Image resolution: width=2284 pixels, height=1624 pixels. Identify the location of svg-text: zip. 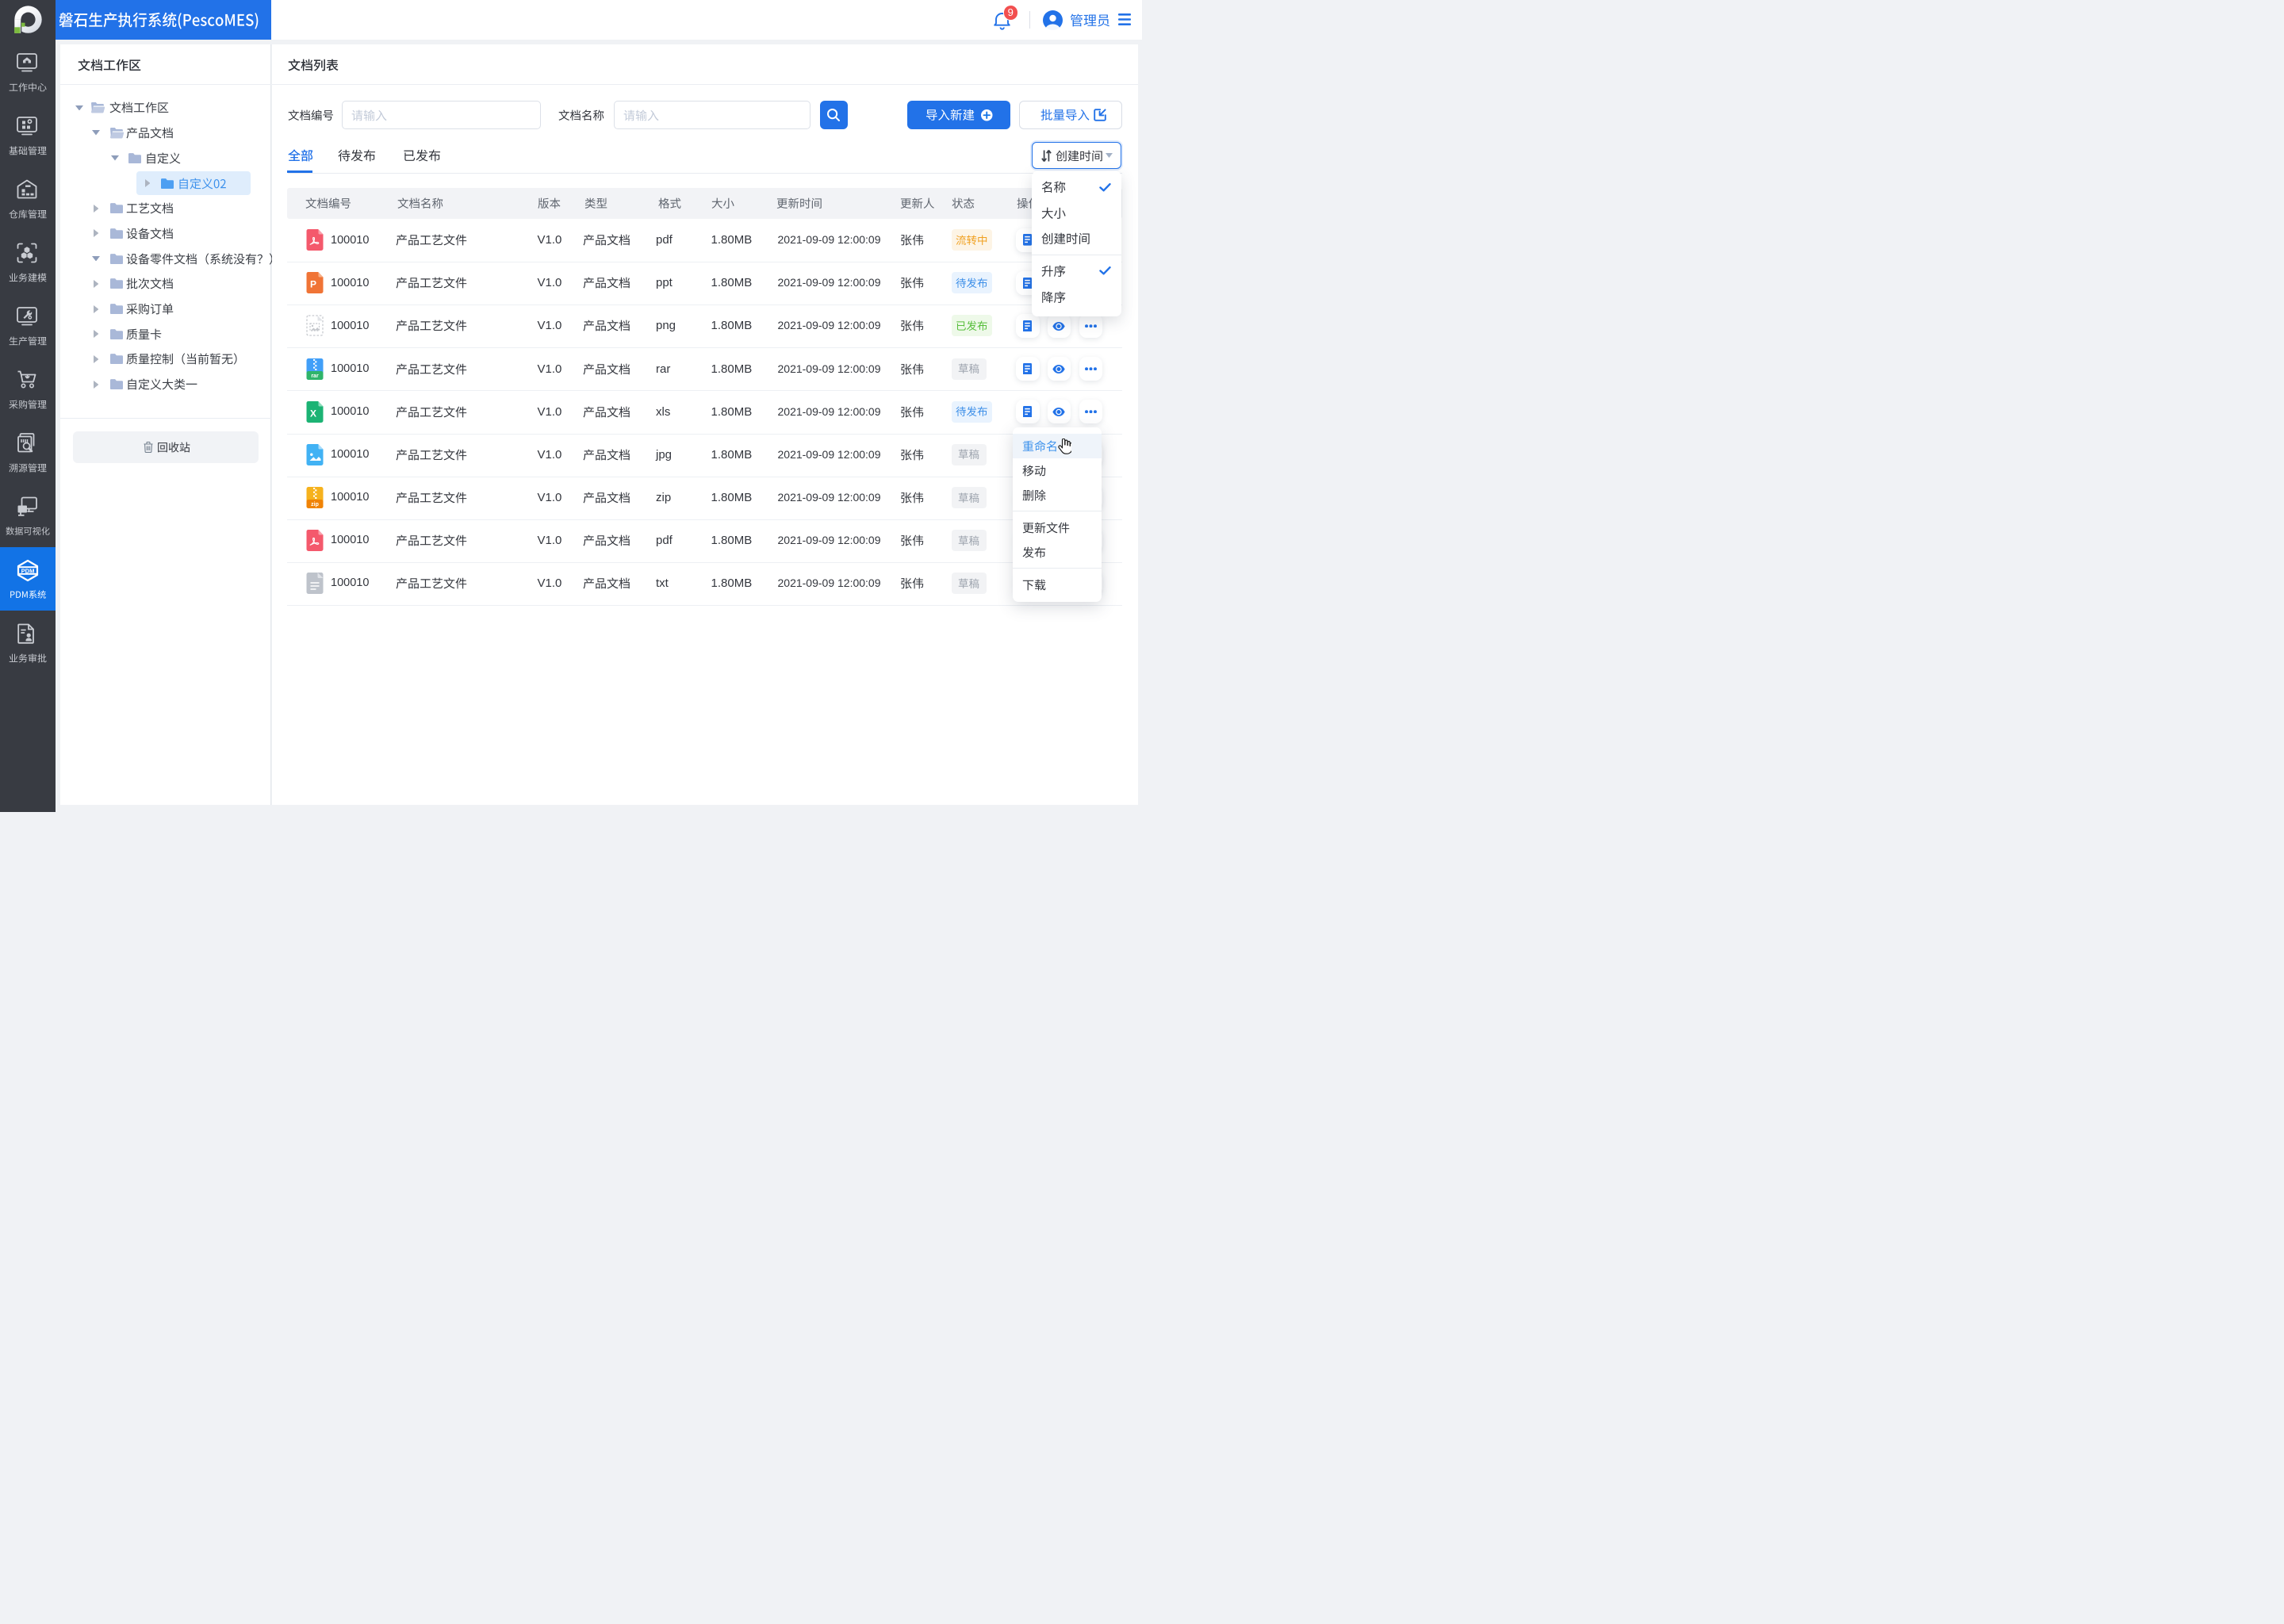
(315, 505).